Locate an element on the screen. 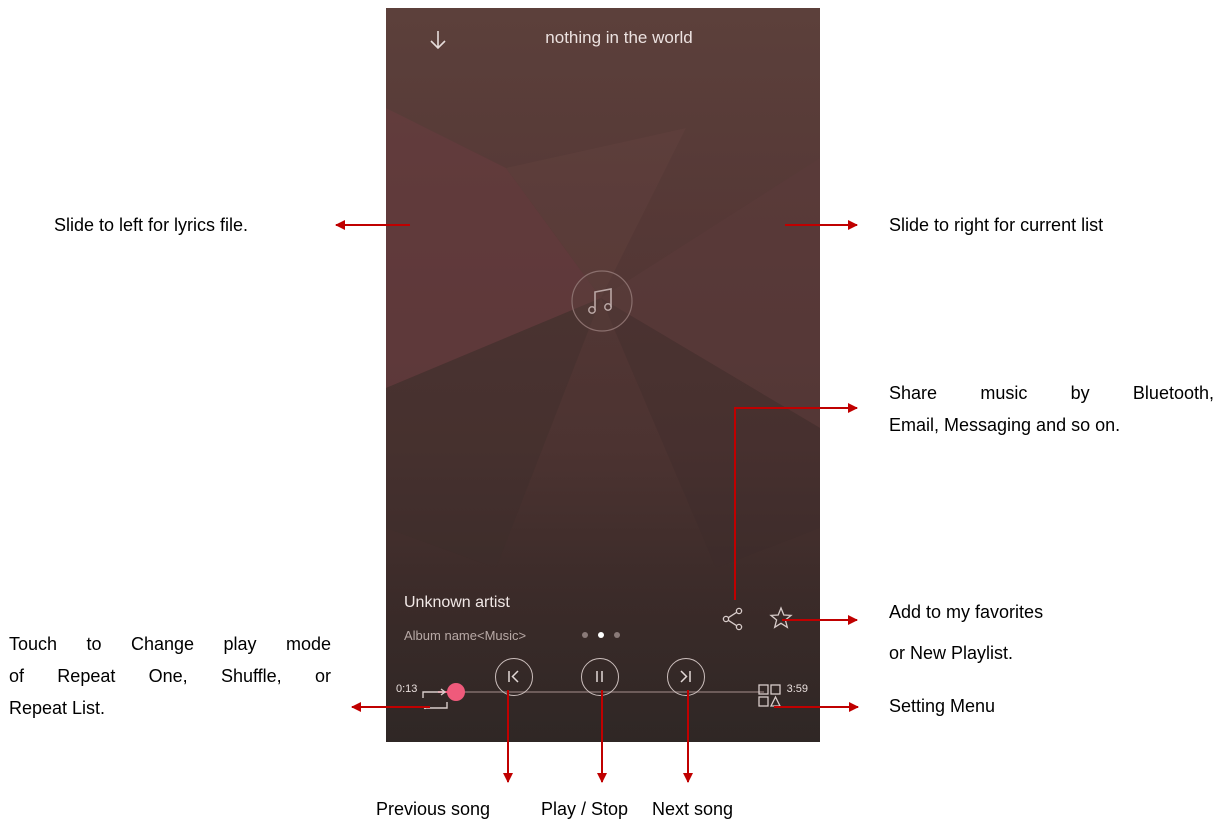 This screenshot has height=832, width=1226. play-stop-annotation: Play / Stop is located at coordinates (585, 809).